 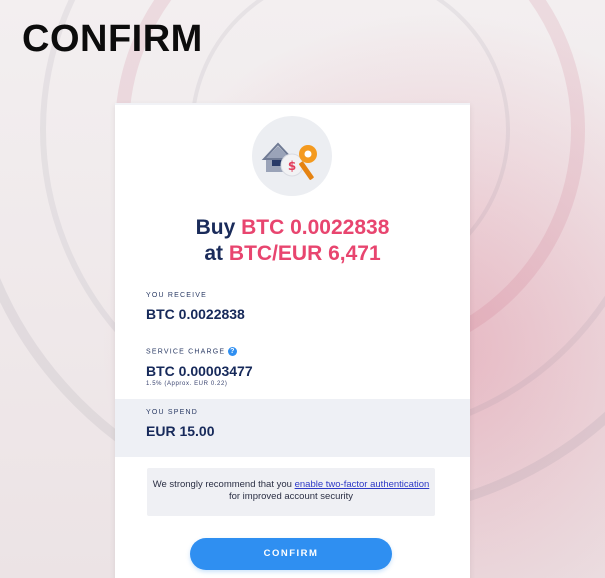 What do you see at coordinates (223, 484) in the screenshot?
I see `notice-text-before: We strongly recommend that you` at bounding box center [223, 484].